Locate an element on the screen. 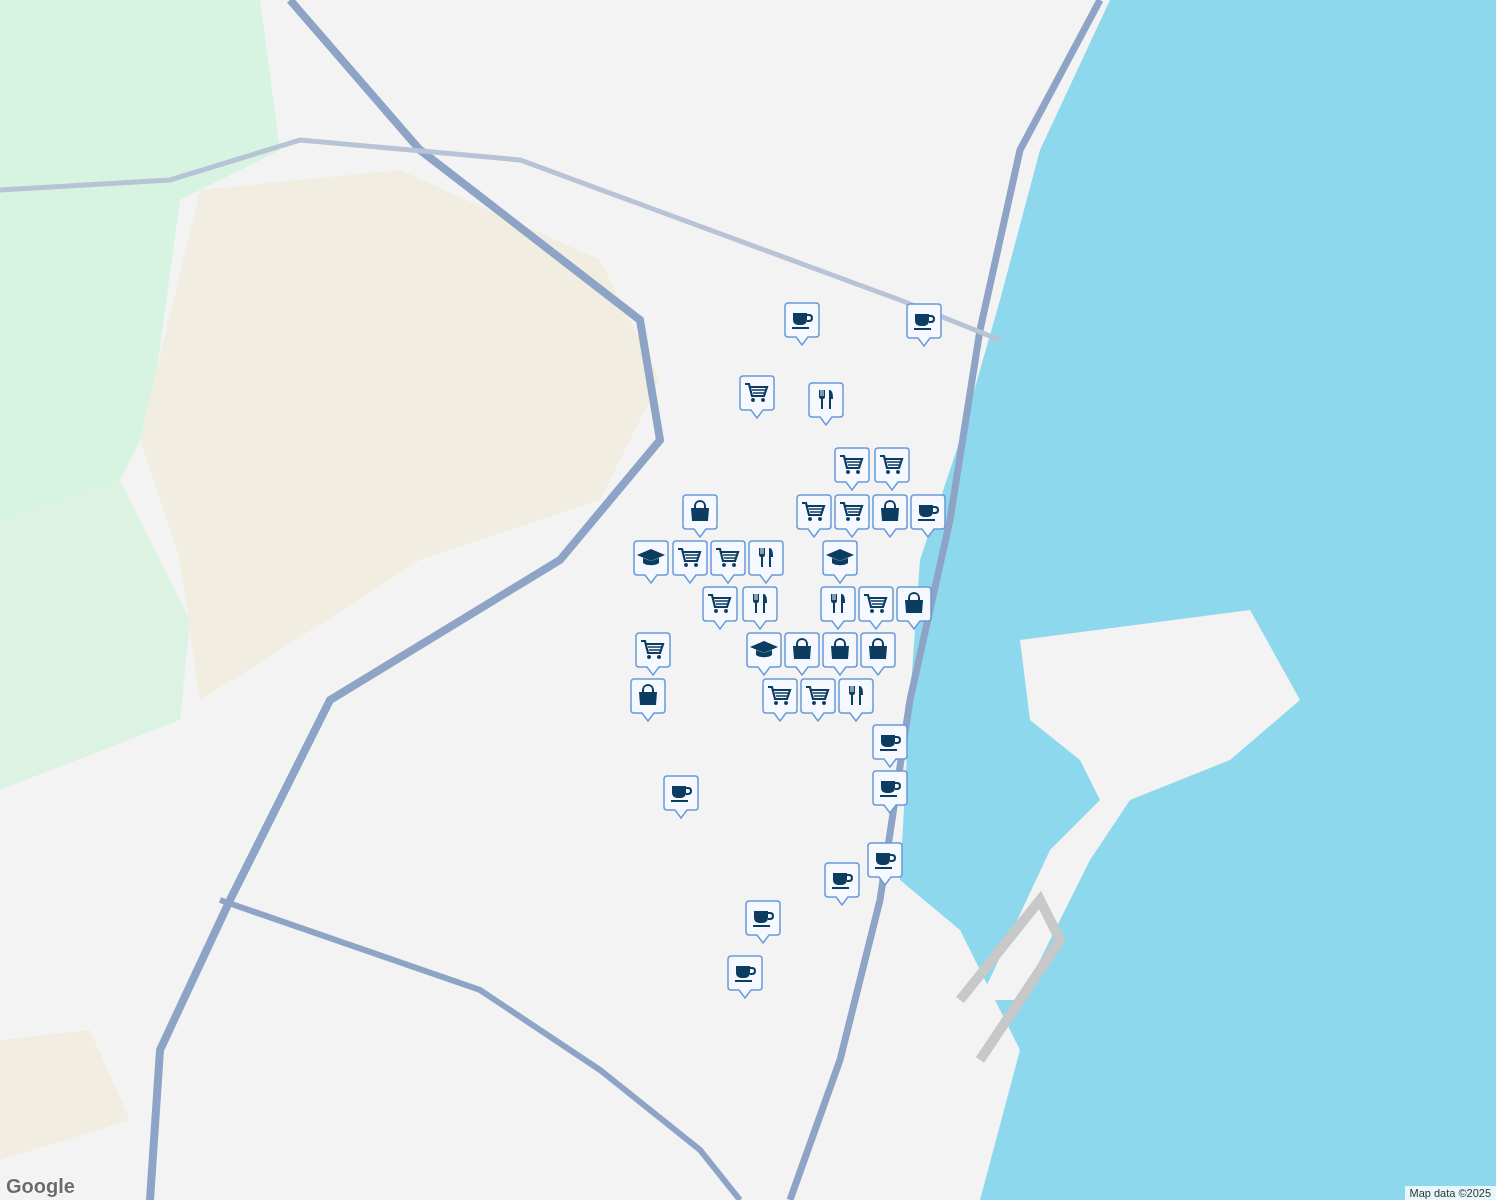  map-attribution: Map data ©2025 is located at coordinates (1450, 1193).